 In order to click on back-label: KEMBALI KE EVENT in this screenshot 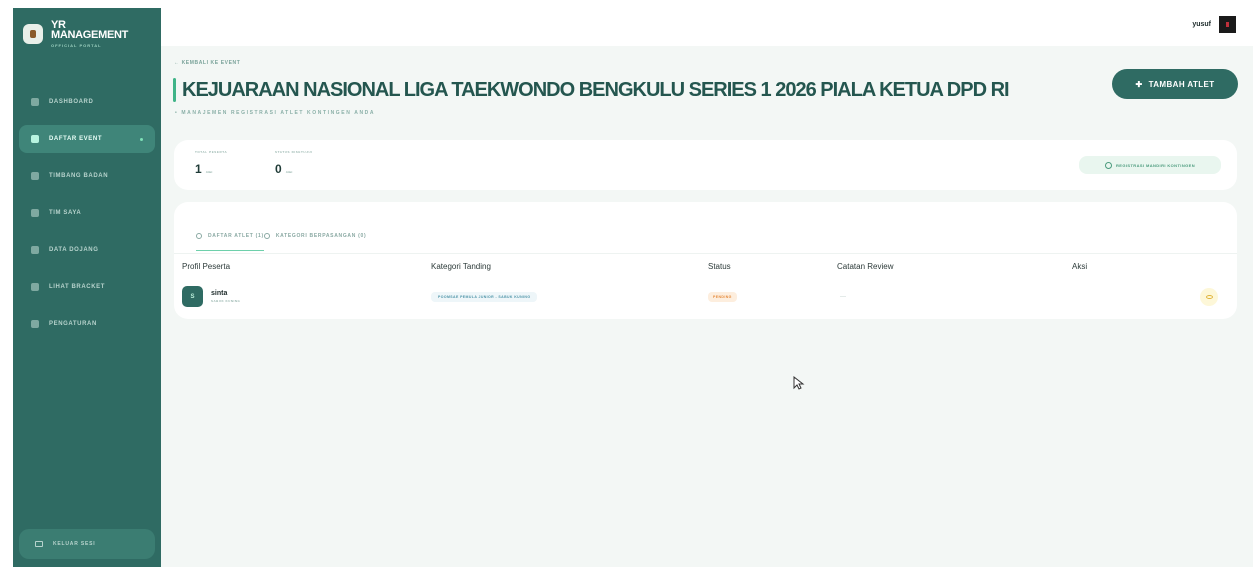, I will do `click(211, 63)`.